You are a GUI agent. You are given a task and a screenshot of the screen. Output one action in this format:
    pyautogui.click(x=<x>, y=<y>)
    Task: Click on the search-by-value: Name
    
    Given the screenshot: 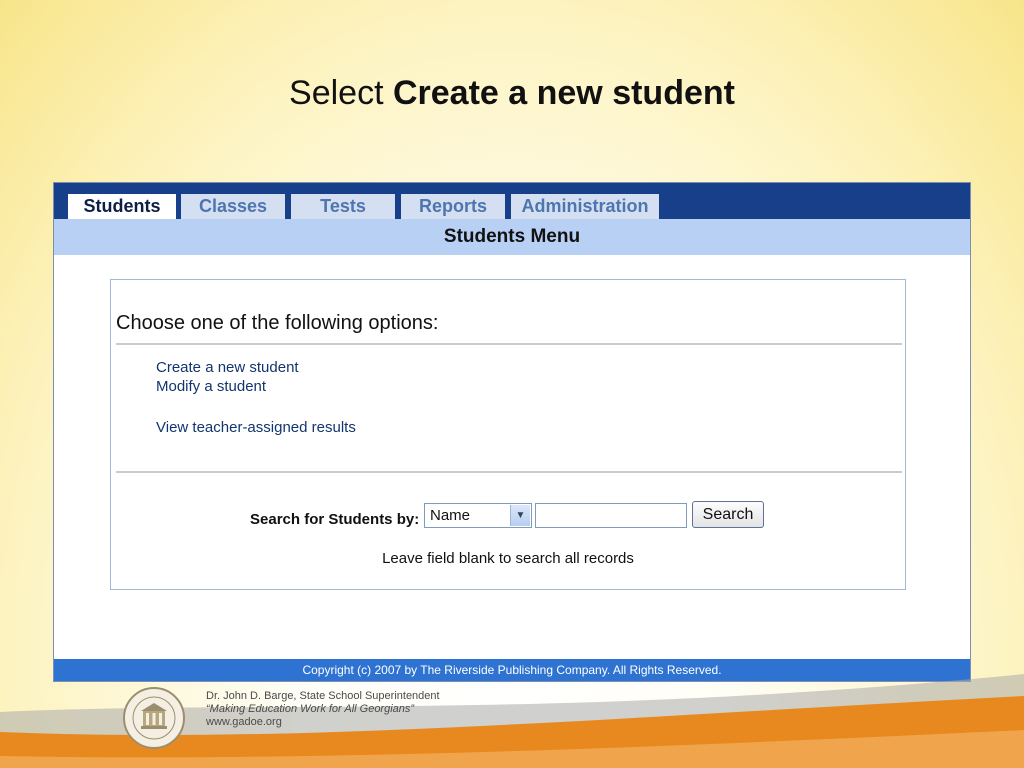 What is the action you would take?
    pyautogui.click(x=450, y=515)
    